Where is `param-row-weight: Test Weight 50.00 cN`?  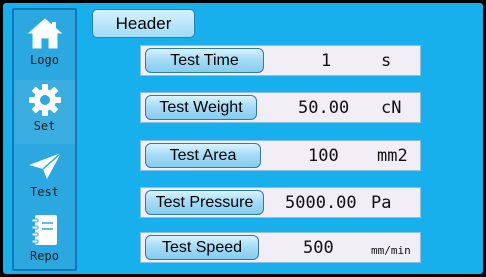 param-row-weight: Test Weight 50.00 cN is located at coordinates (280, 107).